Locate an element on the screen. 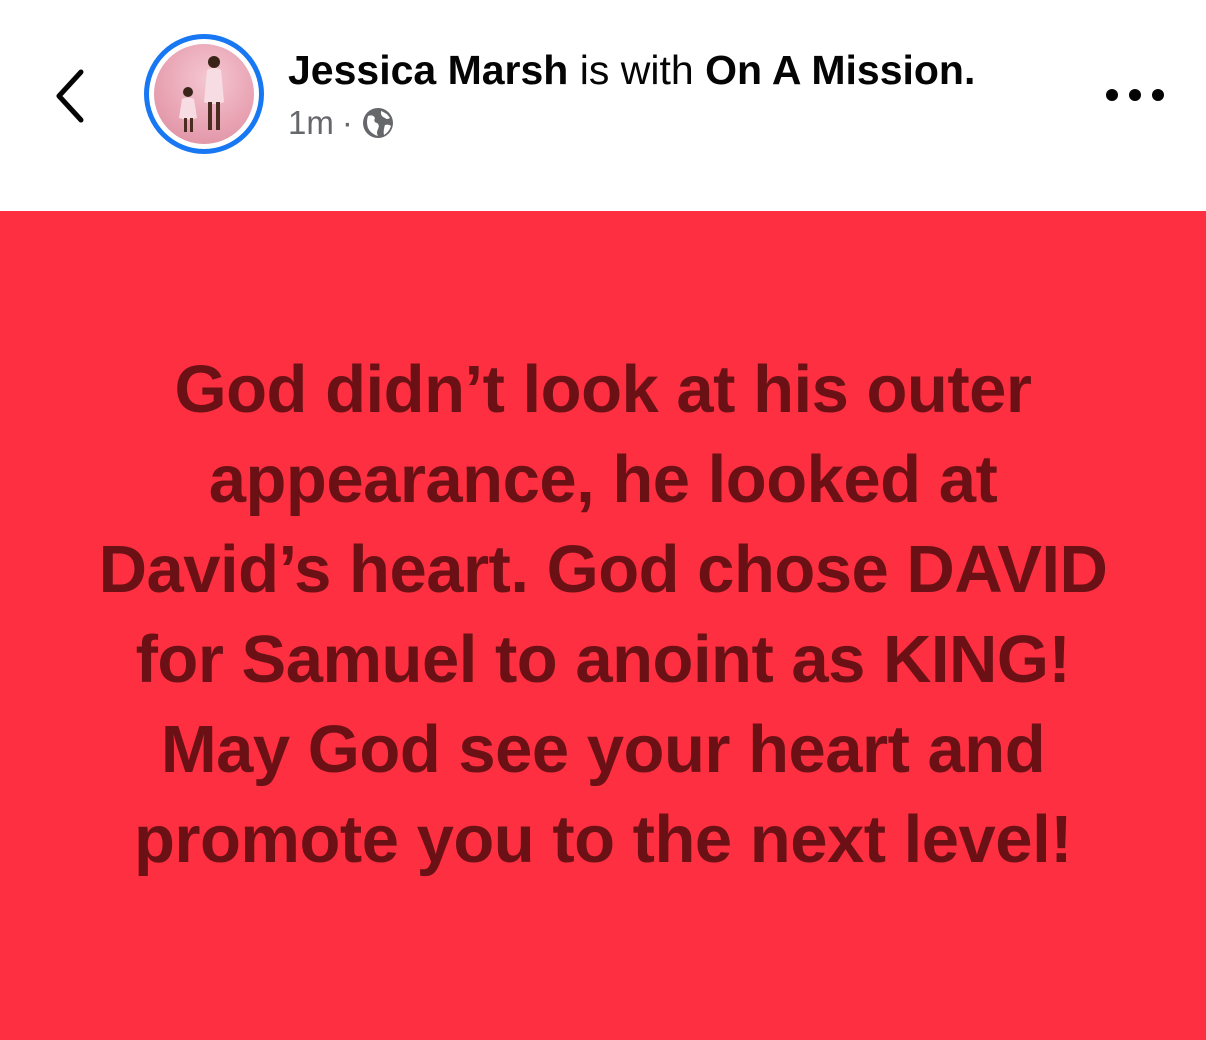 This screenshot has height=1040, width=1206. chevron-left-icon is located at coordinates (70, 96).